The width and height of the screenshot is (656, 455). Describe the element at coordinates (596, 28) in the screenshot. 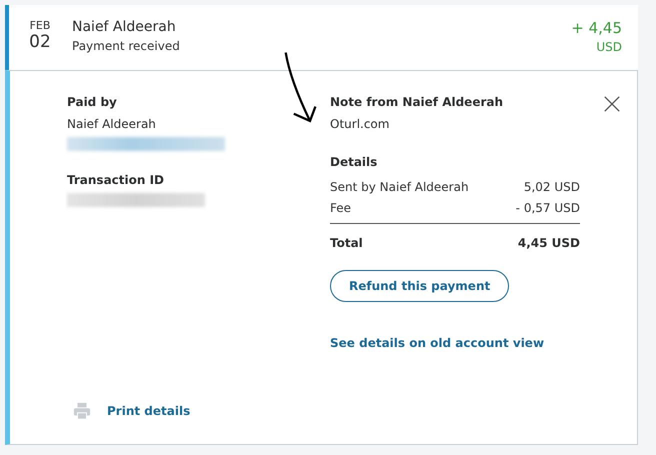

I see `amount: + 4,45` at that location.